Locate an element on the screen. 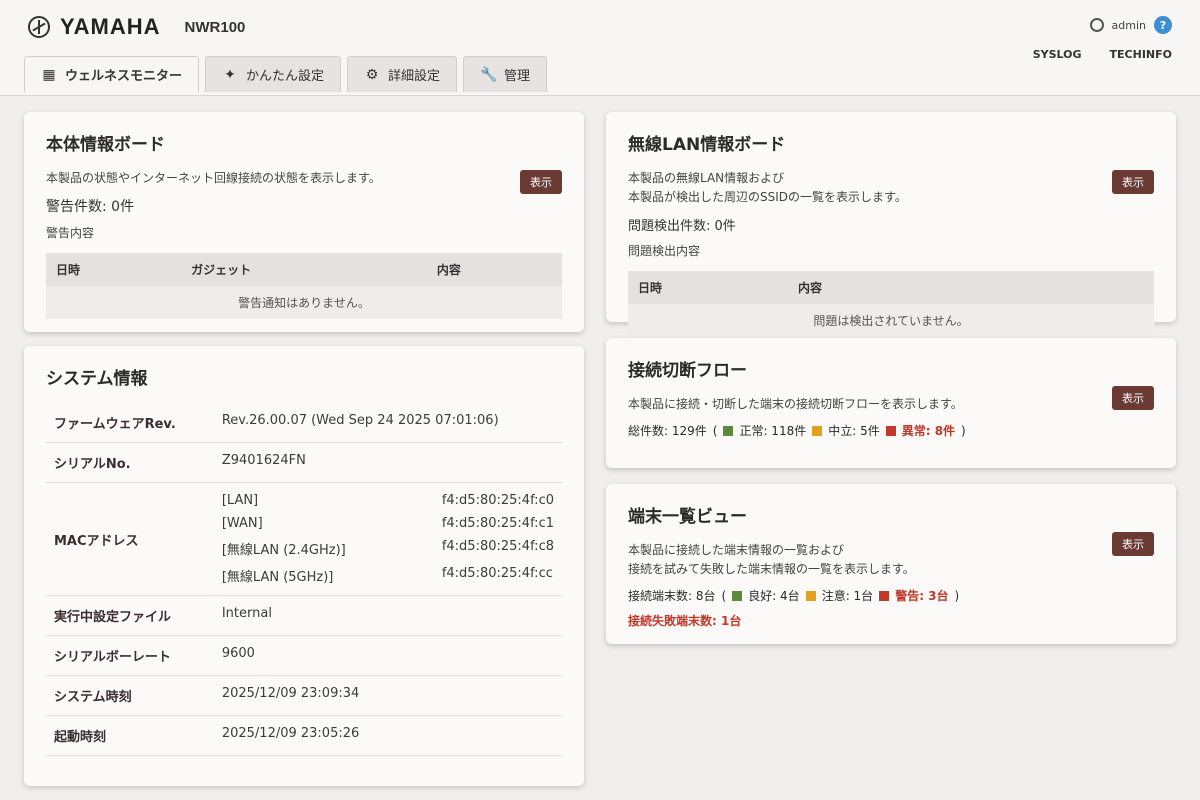 The height and width of the screenshot is (800, 1200). system-time-value: 2025/12/09 23:09:34 is located at coordinates (387, 695).